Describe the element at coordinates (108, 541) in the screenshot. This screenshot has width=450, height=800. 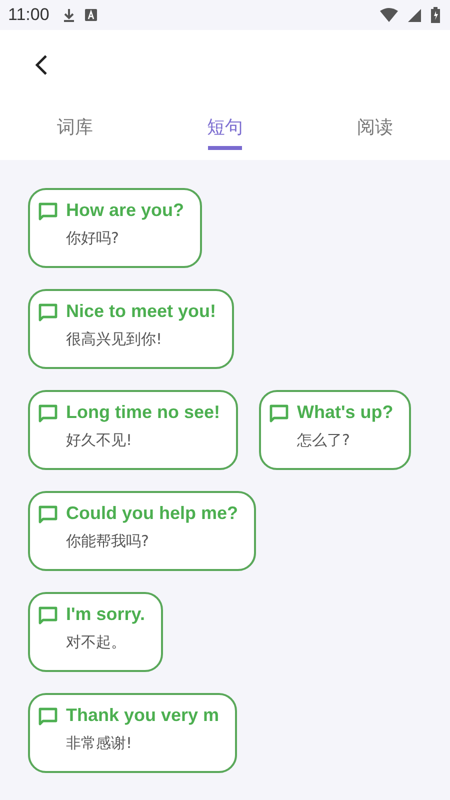
I see `phrase-chinese: 你能帮我吗?` at that location.